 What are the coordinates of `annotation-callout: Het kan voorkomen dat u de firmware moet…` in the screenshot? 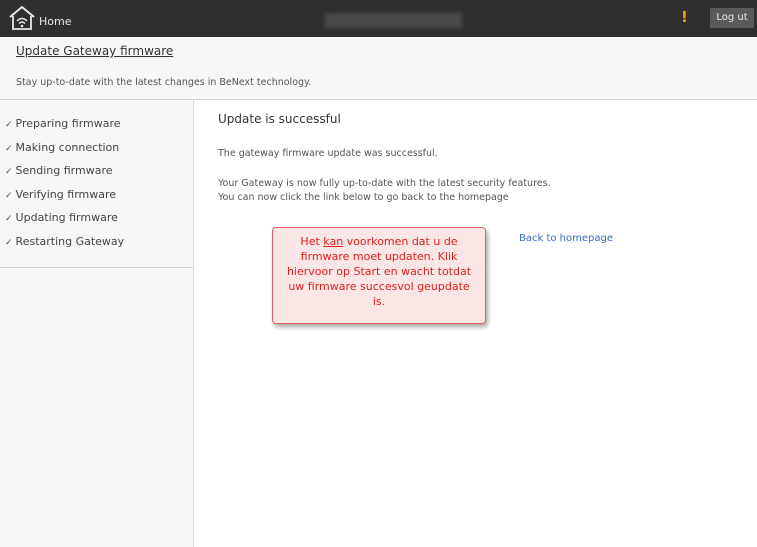 It's located at (379, 275).